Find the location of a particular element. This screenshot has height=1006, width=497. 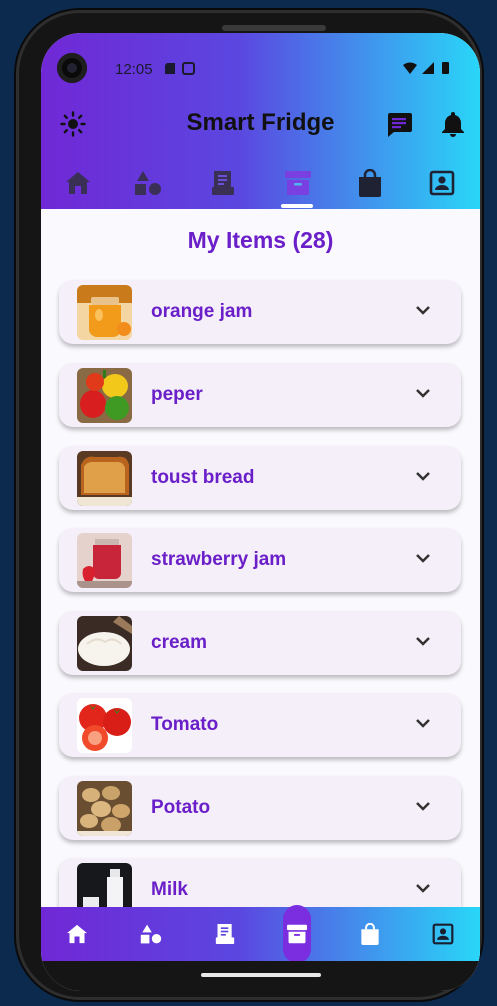

front-camera is located at coordinates (72, 68).